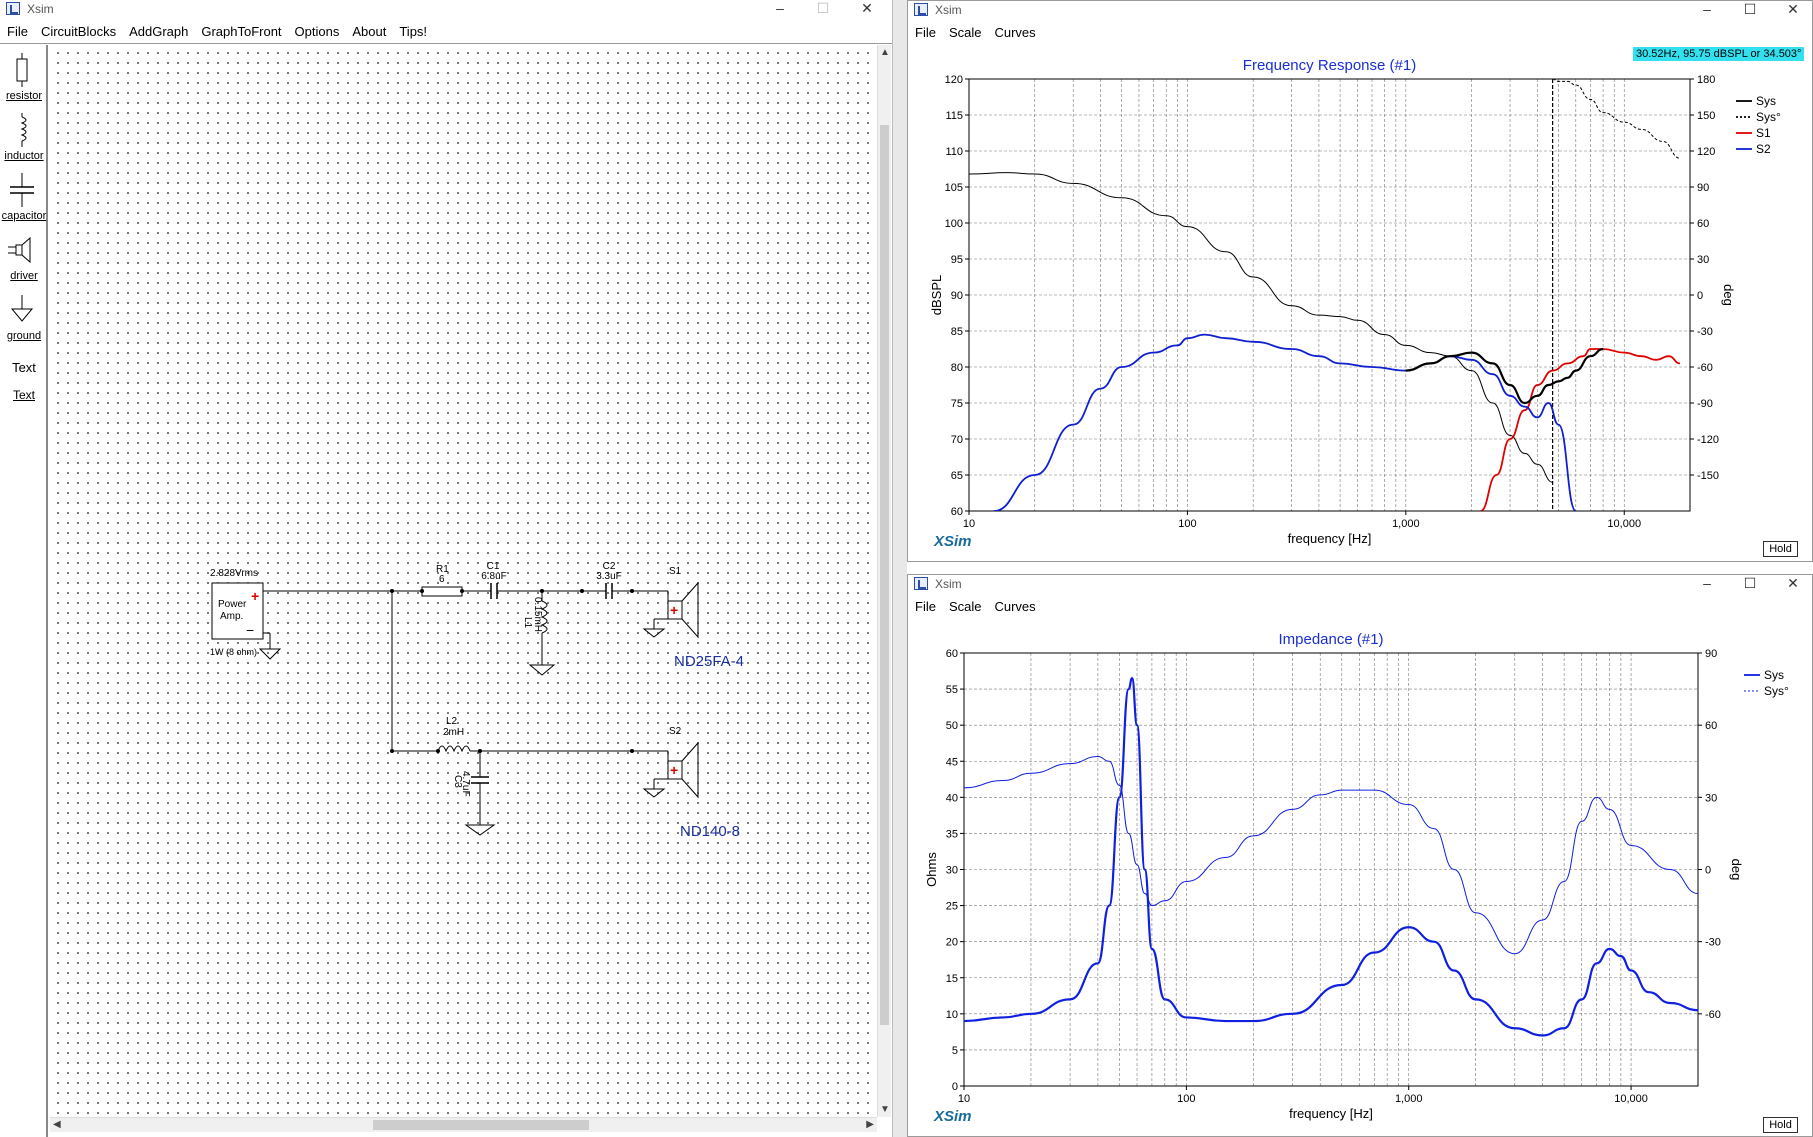 The width and height of the screenshot is (1813, 1137). I want to click on y2-tick-label: 120, so click(1706, 152).